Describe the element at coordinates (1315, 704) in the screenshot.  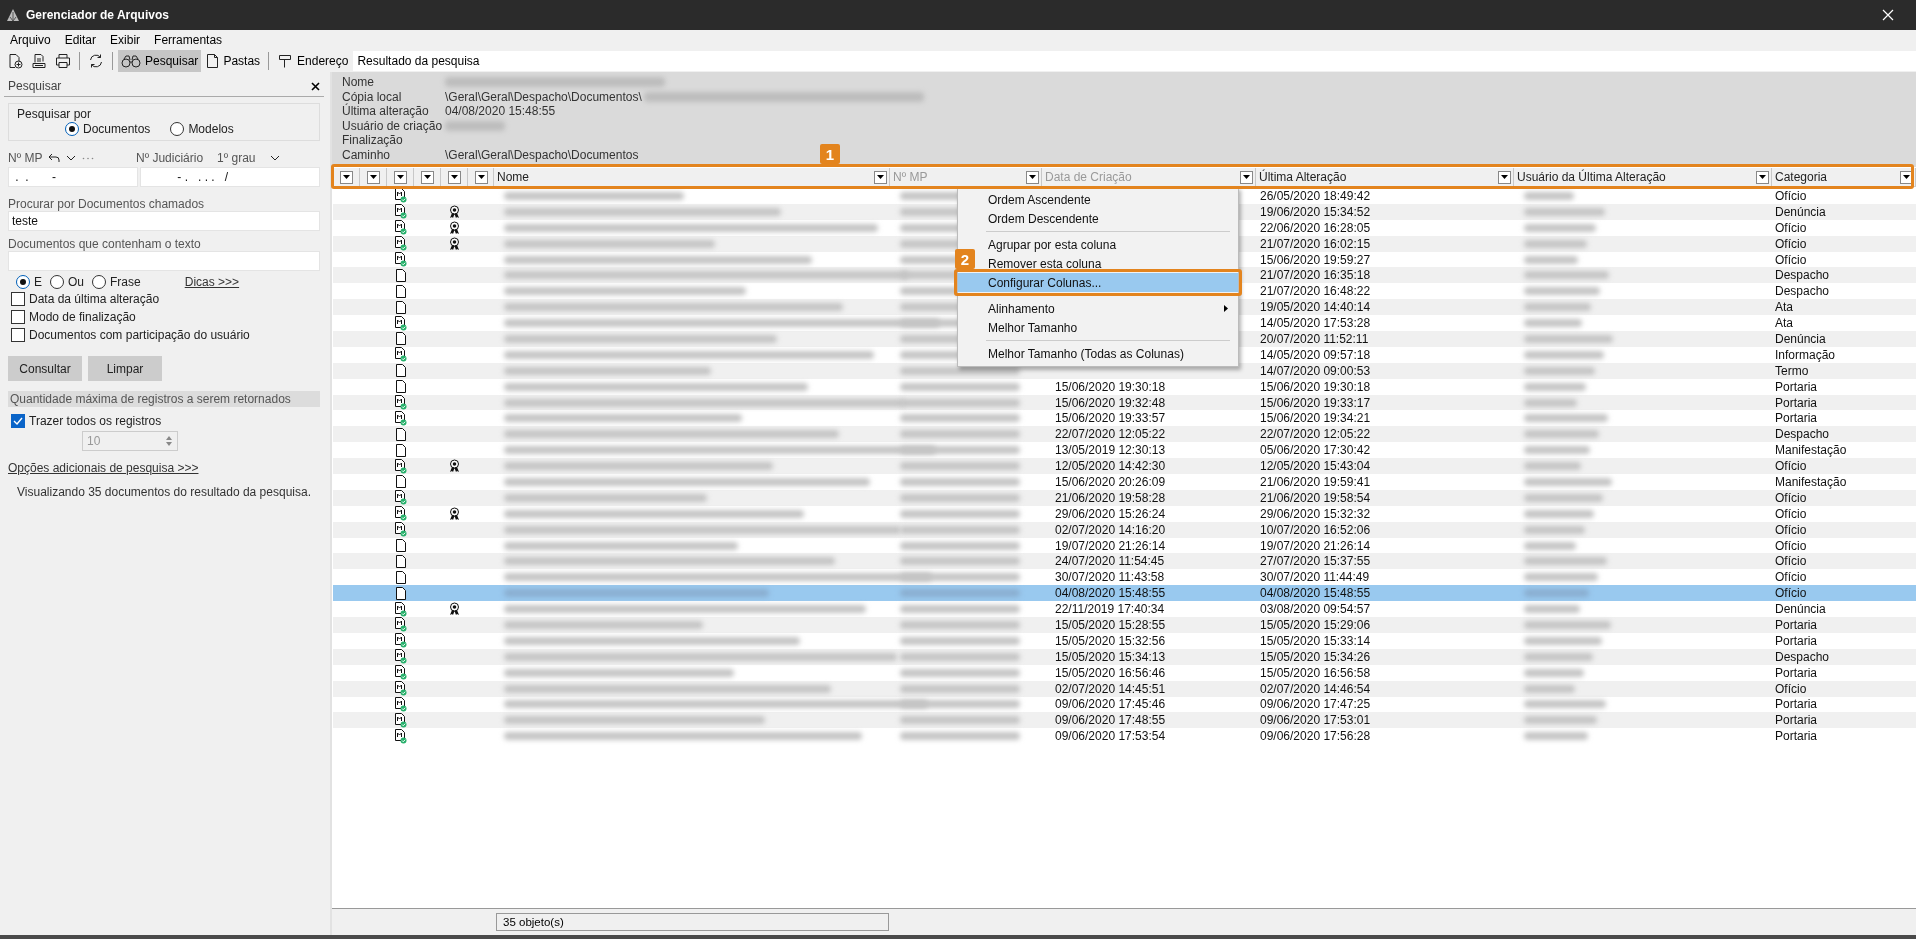
I see `table-cell-text: 09/06/2020 17:47:25` at that location.